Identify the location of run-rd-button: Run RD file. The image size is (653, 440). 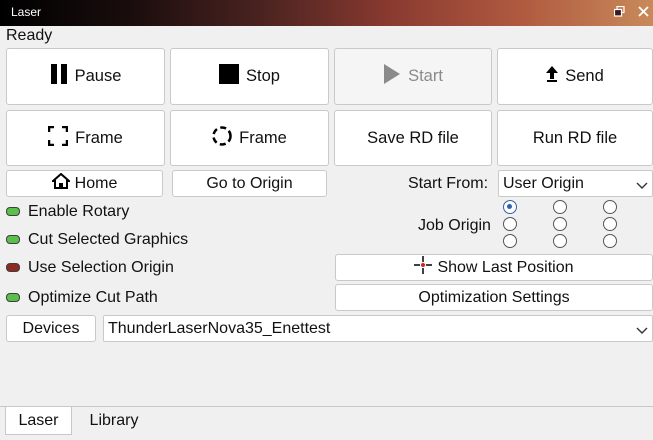
(575, 138).